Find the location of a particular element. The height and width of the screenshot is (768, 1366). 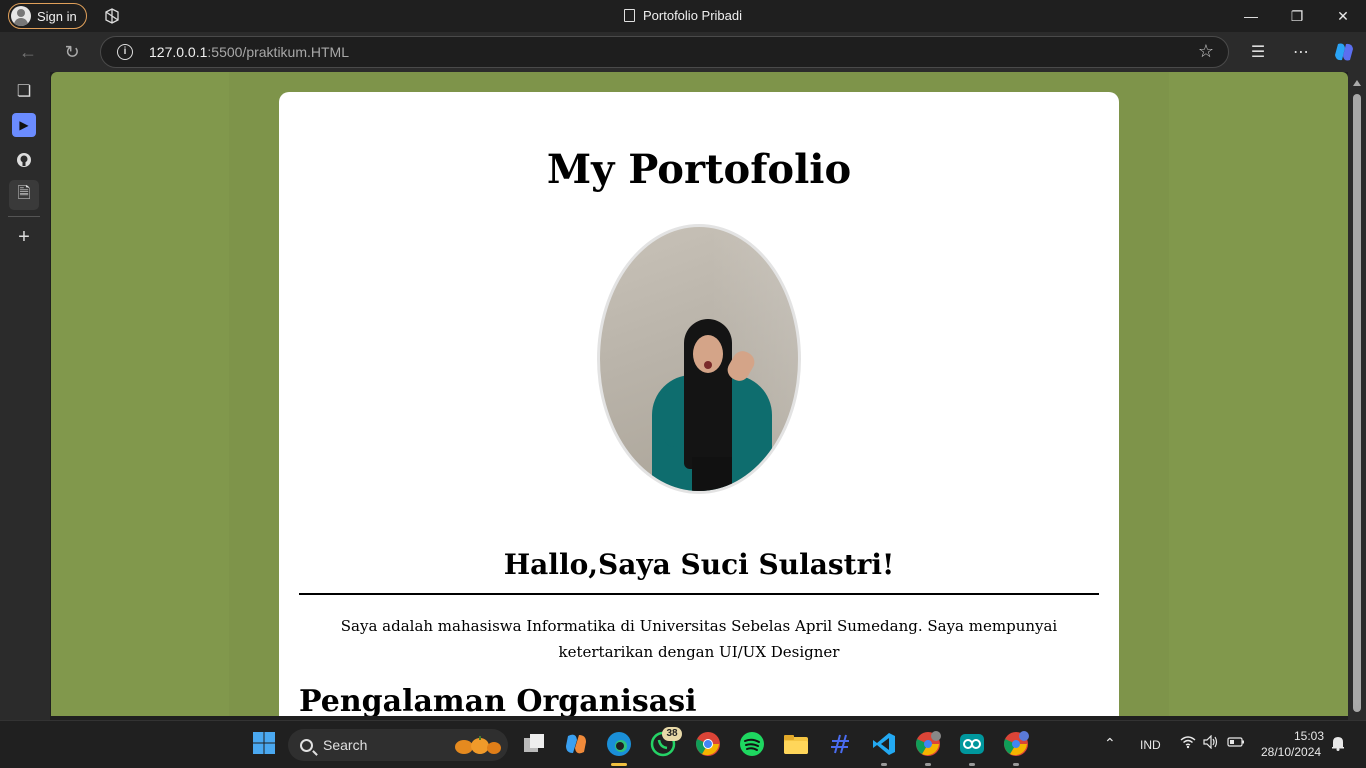

sidebar-divider is located at coordinates (24, 216).